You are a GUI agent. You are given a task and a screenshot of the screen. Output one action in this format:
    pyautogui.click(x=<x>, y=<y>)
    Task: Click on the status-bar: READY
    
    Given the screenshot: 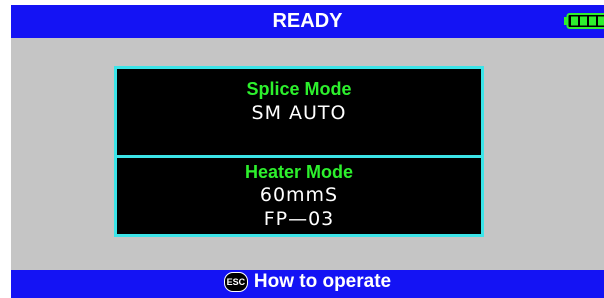 What is the action you would take?
    pyautogui.click(x=307, y=21)
    